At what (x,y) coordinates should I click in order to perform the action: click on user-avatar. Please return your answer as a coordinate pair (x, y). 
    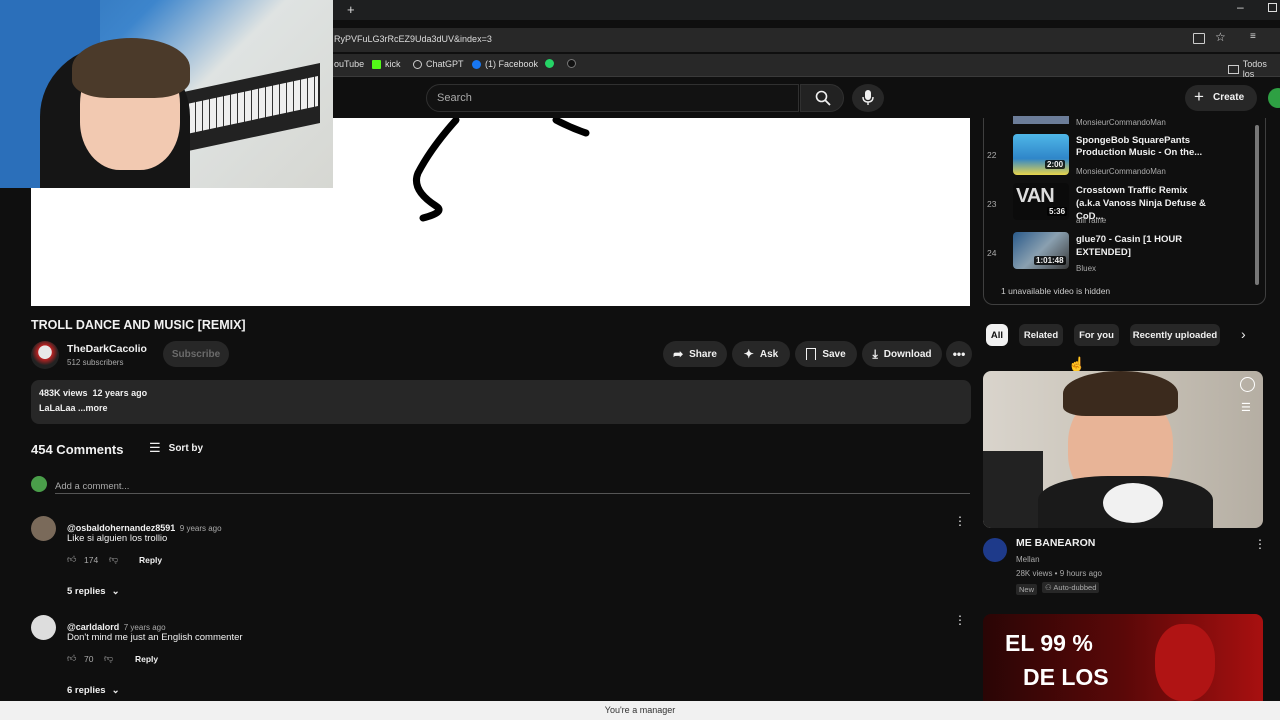
    Looking at the image, I should click on (39, 484).